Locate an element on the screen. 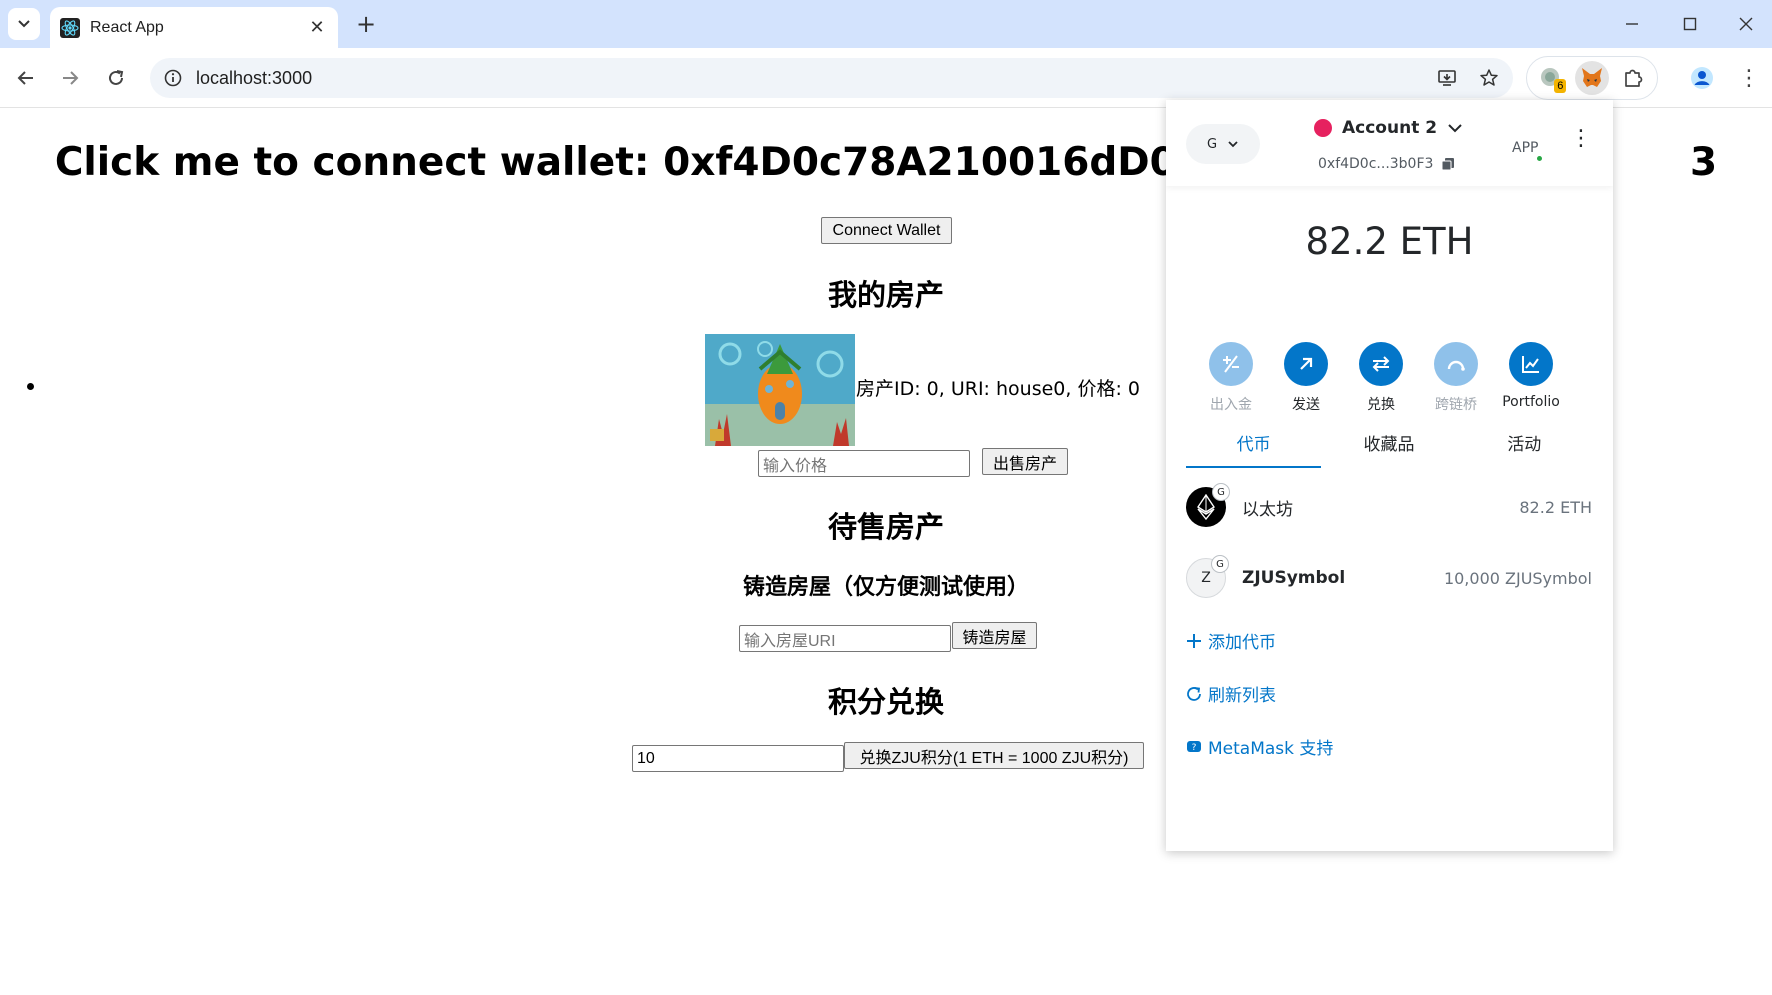 The image size is (1772, 995). eth-balance: 82.2 ETH is located at coordinates (1389, 241).